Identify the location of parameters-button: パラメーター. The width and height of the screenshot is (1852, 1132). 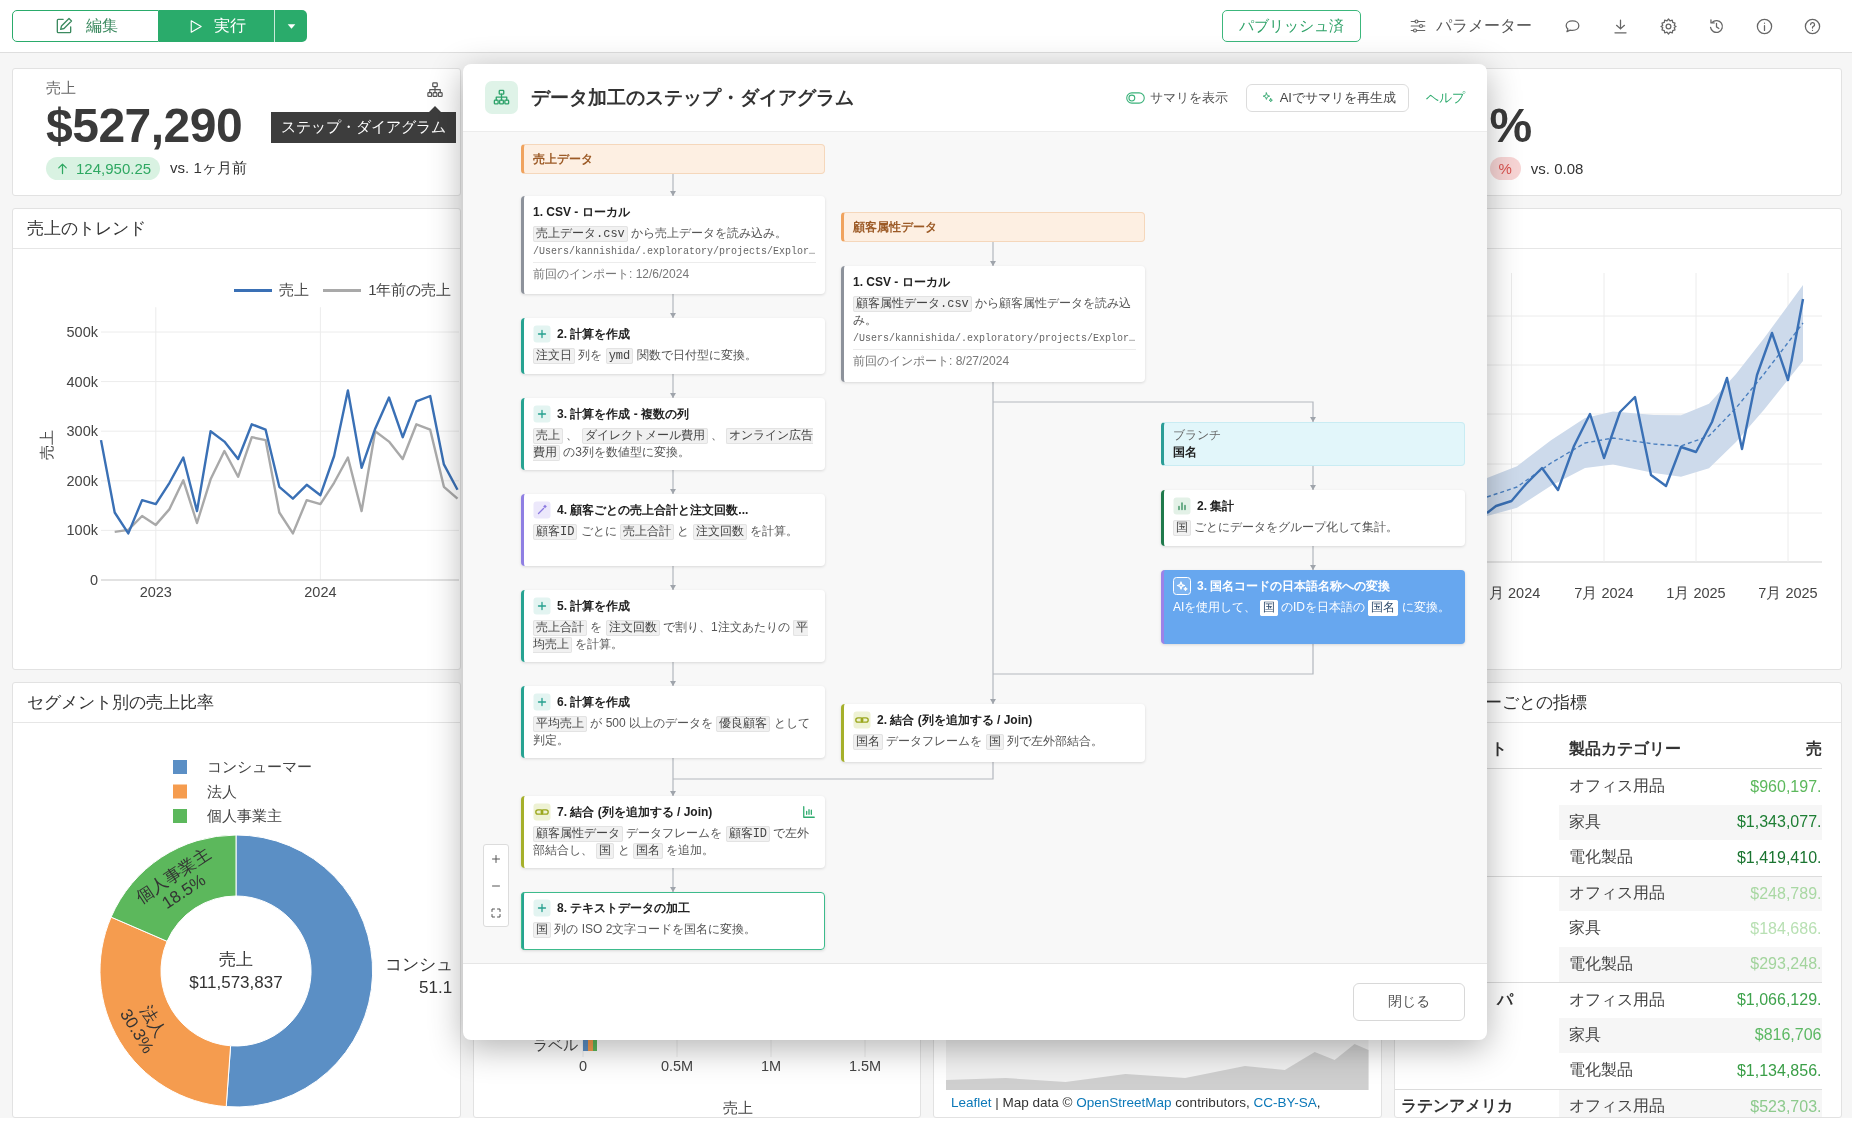
(1470, 26).